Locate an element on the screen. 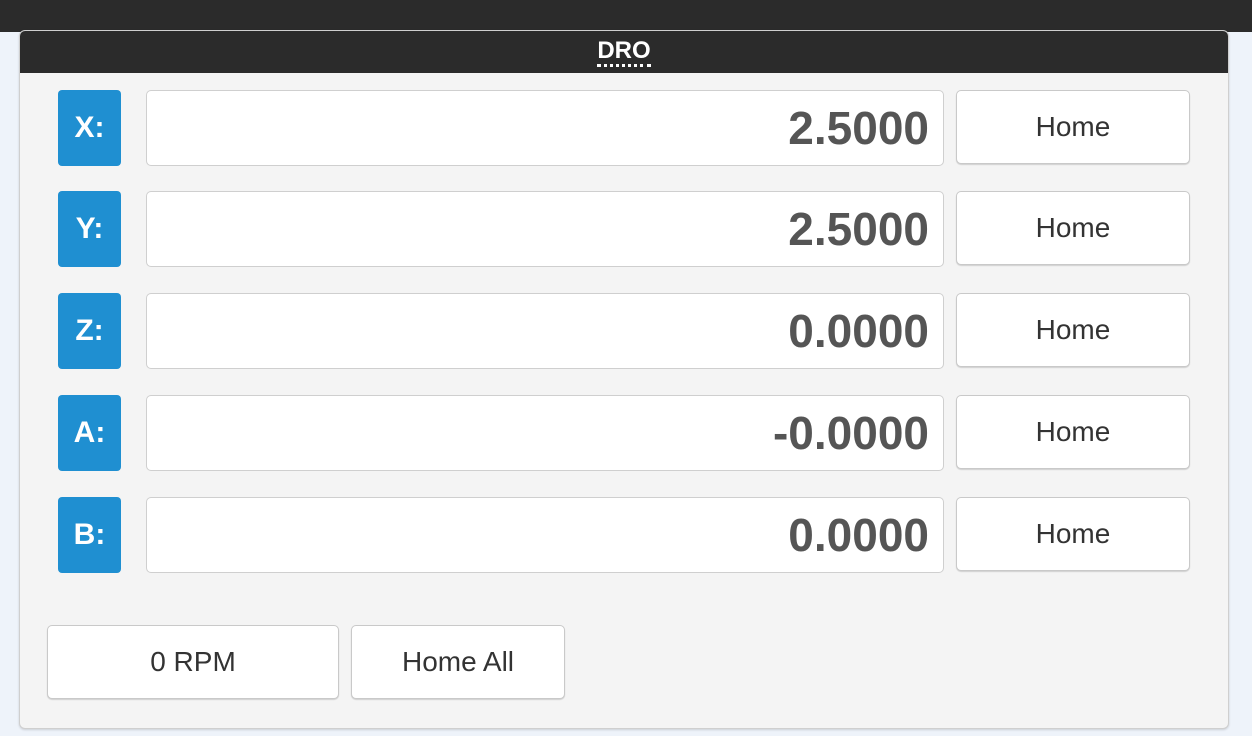  axis-label-x: X: is located at coordinates (89, 128).